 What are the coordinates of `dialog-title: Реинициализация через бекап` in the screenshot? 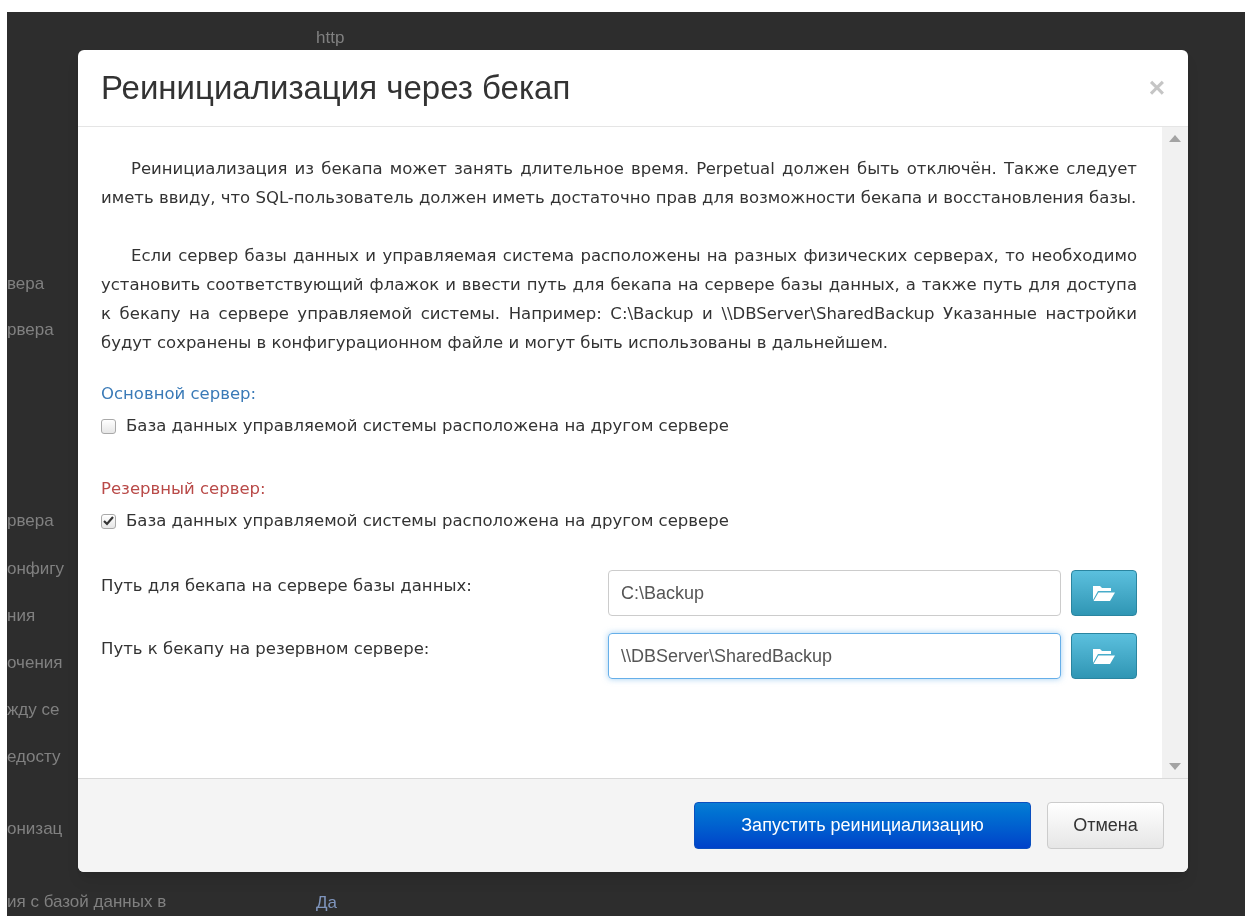 It's located at (336, 88).